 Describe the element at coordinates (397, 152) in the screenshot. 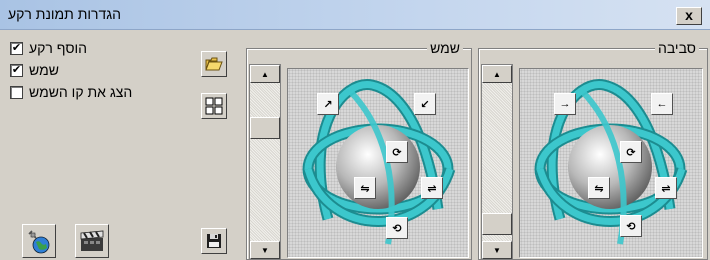

I see `sun-tilt-up-button: ⟳` at that location.